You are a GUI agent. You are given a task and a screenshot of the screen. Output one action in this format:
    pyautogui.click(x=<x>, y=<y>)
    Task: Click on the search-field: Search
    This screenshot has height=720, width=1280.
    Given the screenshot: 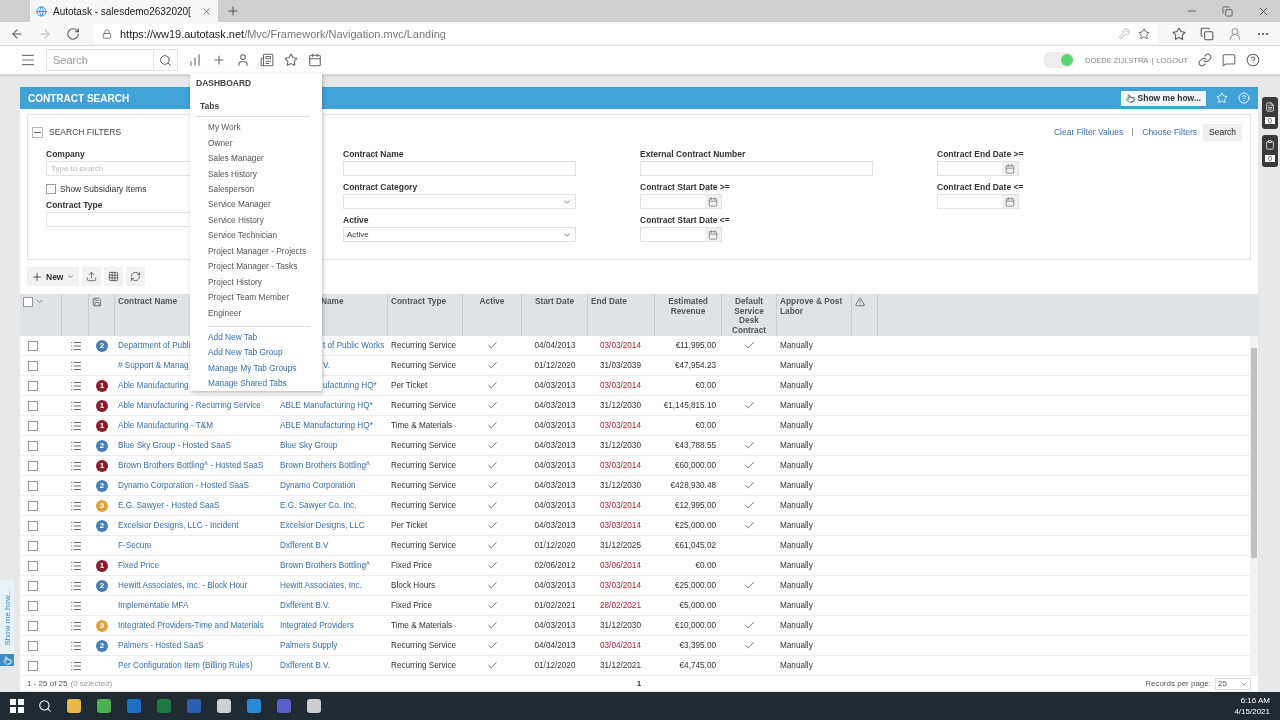 What is the action you would take?
    pyautogui.click(x=100, y=60)
    